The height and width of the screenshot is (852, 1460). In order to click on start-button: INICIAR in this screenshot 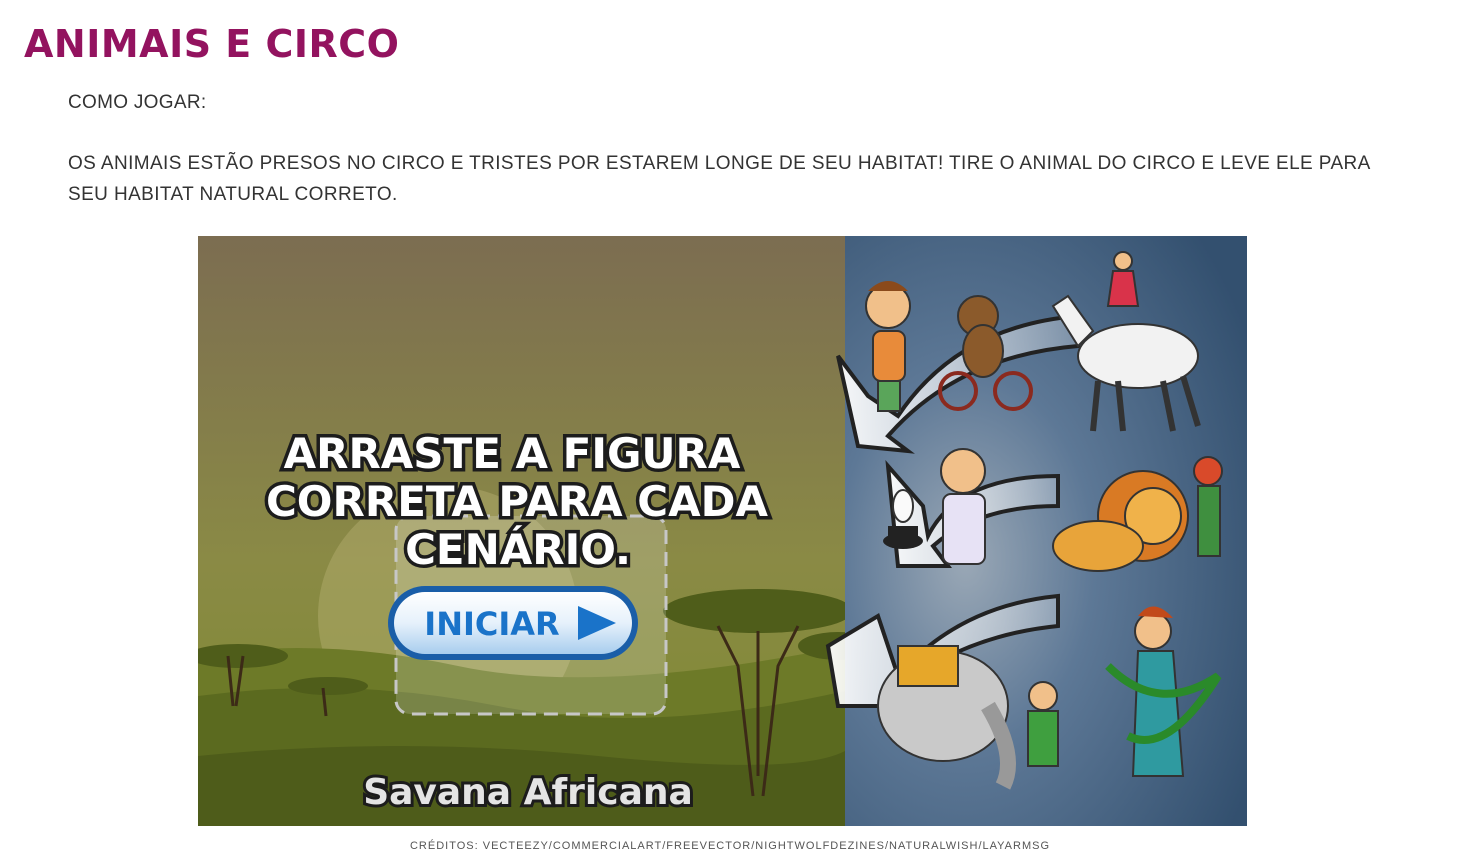, I will do `click(513, 623)`.